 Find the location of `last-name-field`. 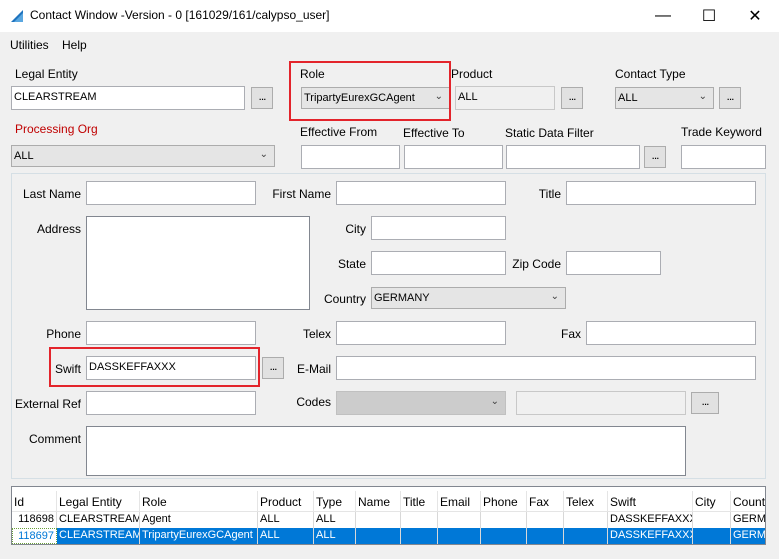

last-name-field is located at coordinates (171, 193).